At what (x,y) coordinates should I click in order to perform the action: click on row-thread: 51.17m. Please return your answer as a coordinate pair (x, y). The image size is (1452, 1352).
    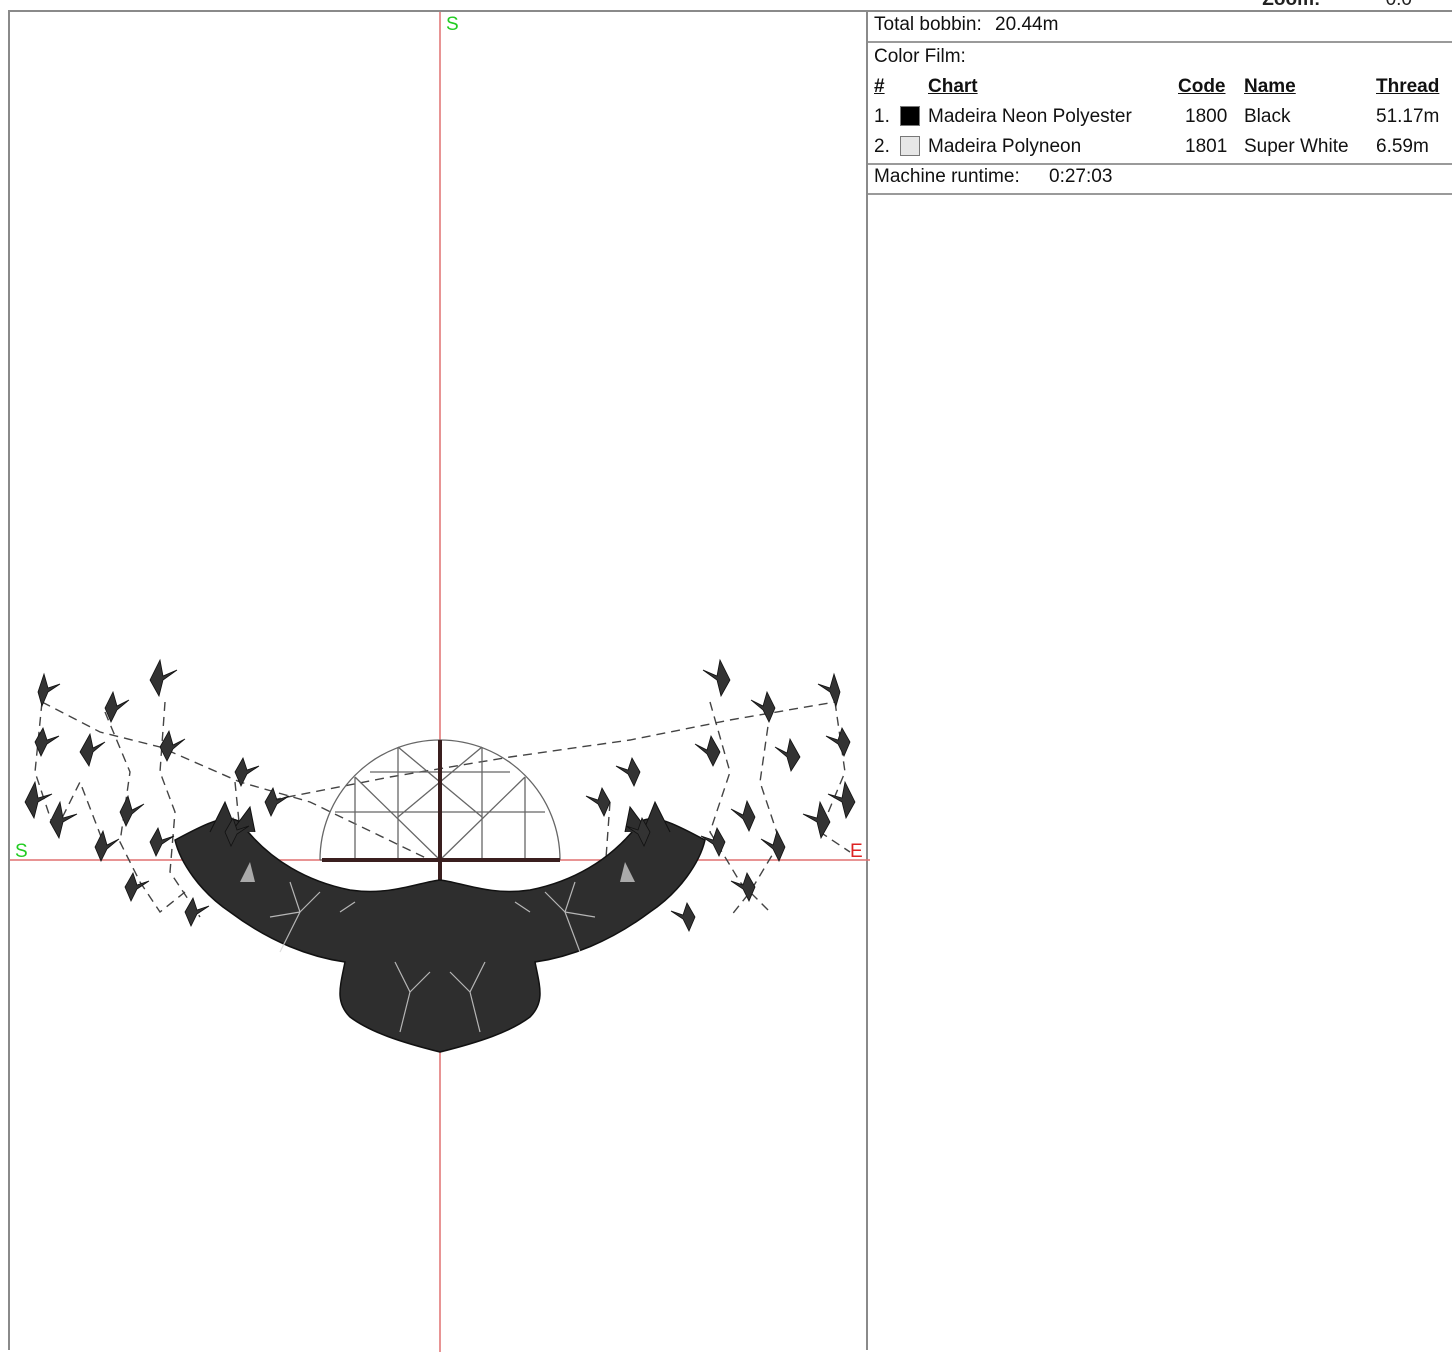
    Looking at the image, I should click on (1408, 116).